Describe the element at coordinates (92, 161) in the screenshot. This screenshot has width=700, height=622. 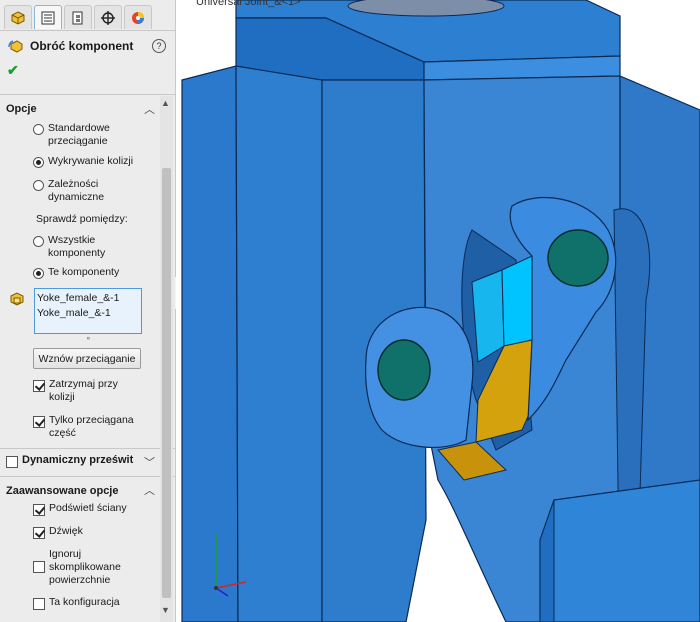
I see `radio-collision-detection: Wykrywanie kolizji` at that location.